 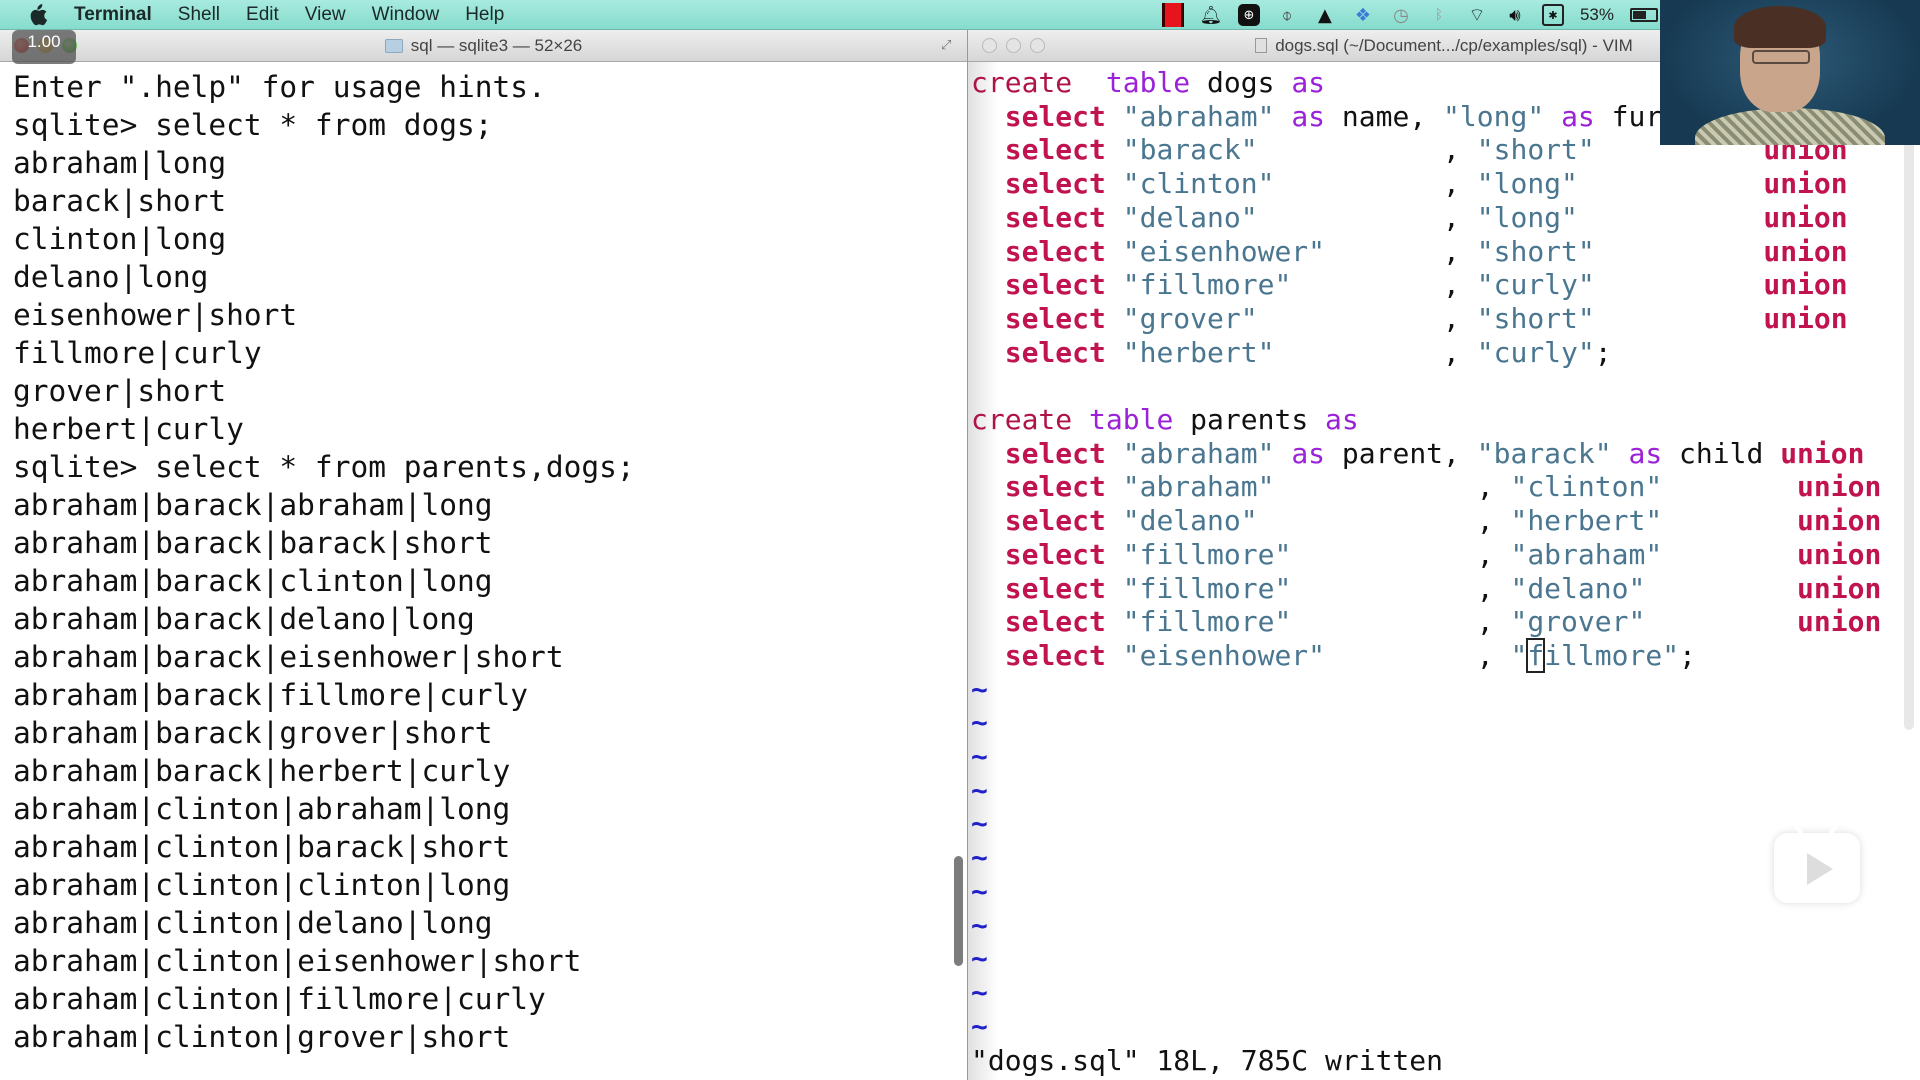 What do you see at coordinates (1820, 869) in the screenshot?
I see `play-icon` at bounding box center [1820, 869].